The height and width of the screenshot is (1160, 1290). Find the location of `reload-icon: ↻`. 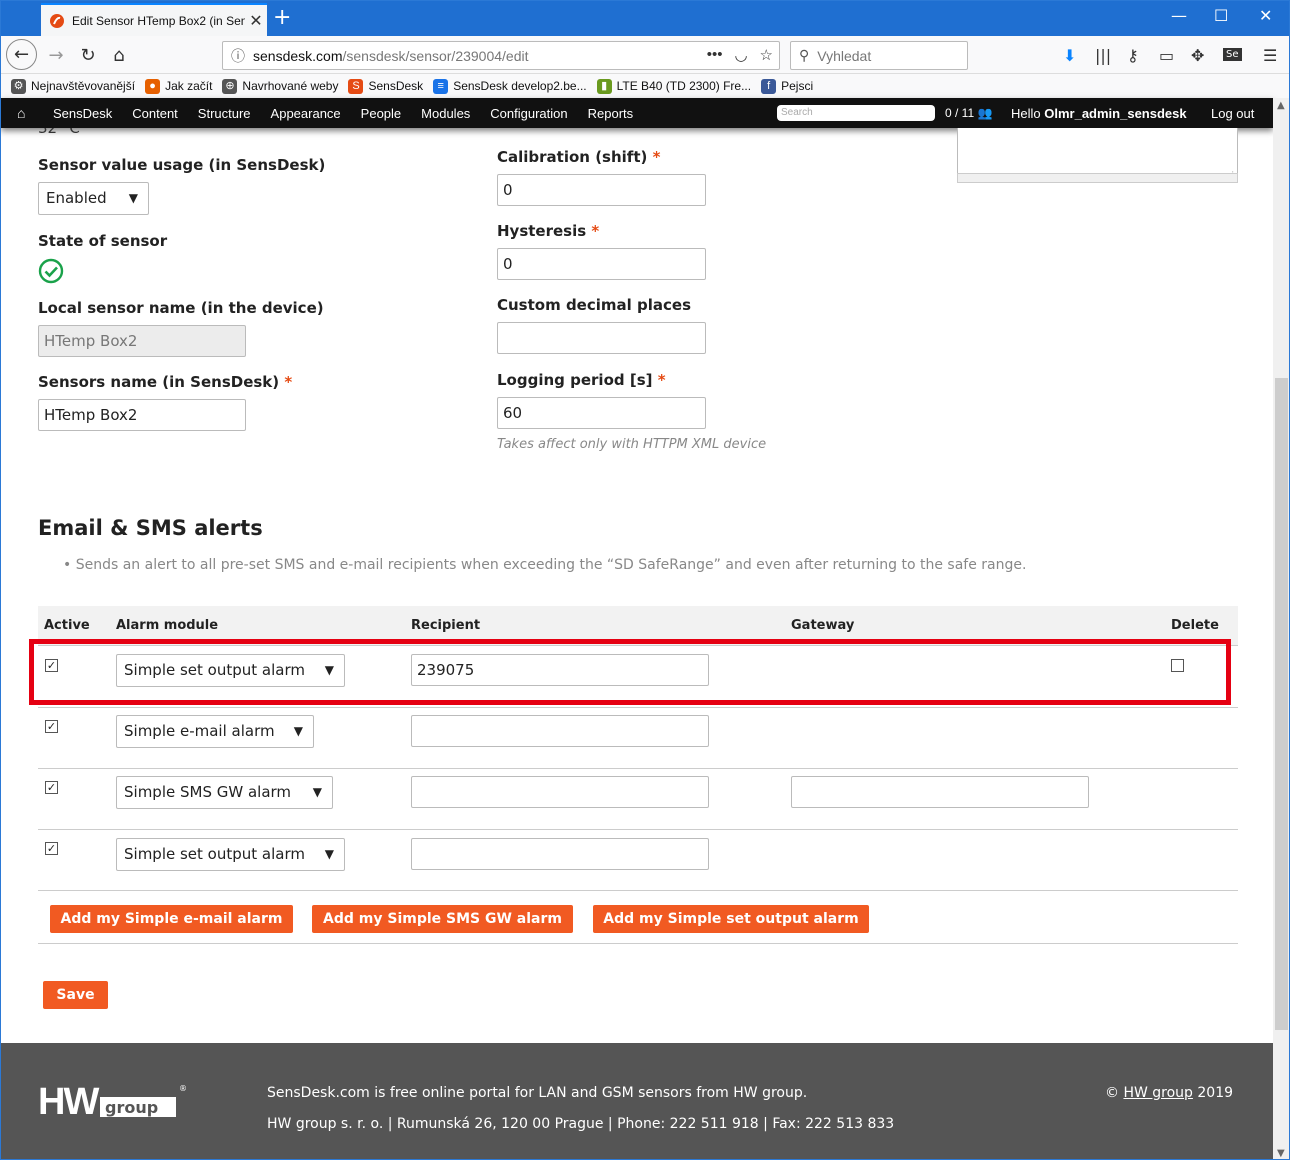

reload-icon: ↻ is located at coordinates (88, 55).